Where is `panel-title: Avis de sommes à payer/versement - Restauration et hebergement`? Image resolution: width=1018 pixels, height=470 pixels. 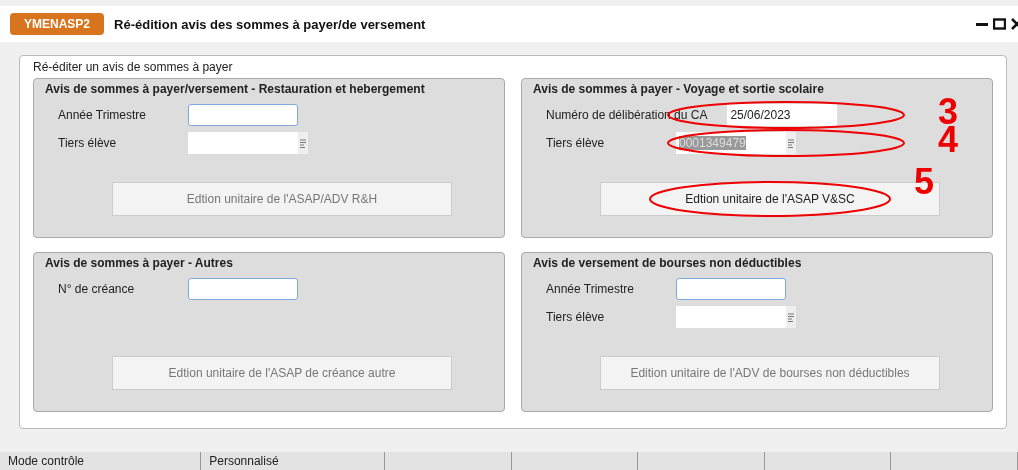 panel-title: Avis de sommes à payer/versement - Restauration et hebergement is located at coordinates (235, 90).